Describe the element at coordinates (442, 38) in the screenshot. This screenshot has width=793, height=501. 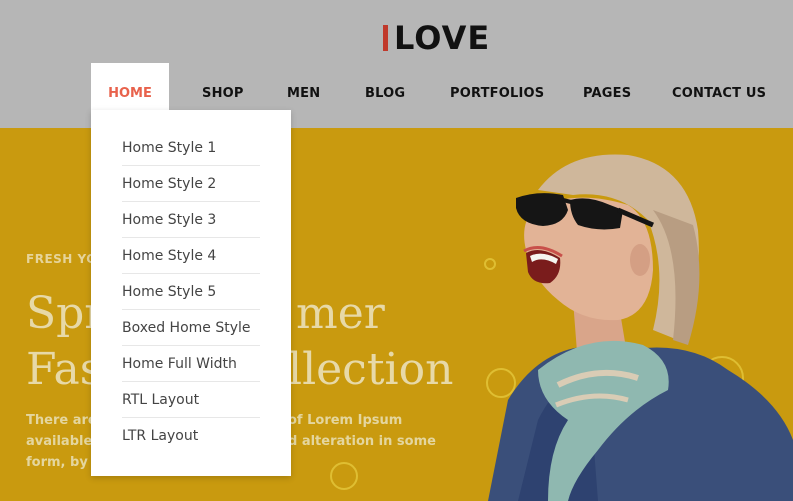
I see `logo-text: LOVE` at that location.